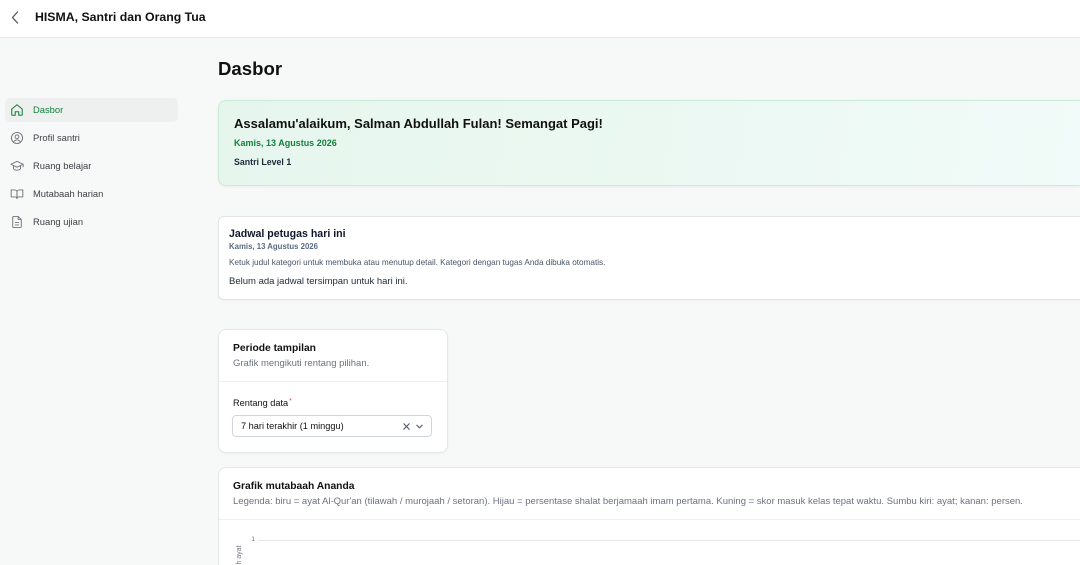  I want to click on graduation-cap-icon, so click(17, 166).